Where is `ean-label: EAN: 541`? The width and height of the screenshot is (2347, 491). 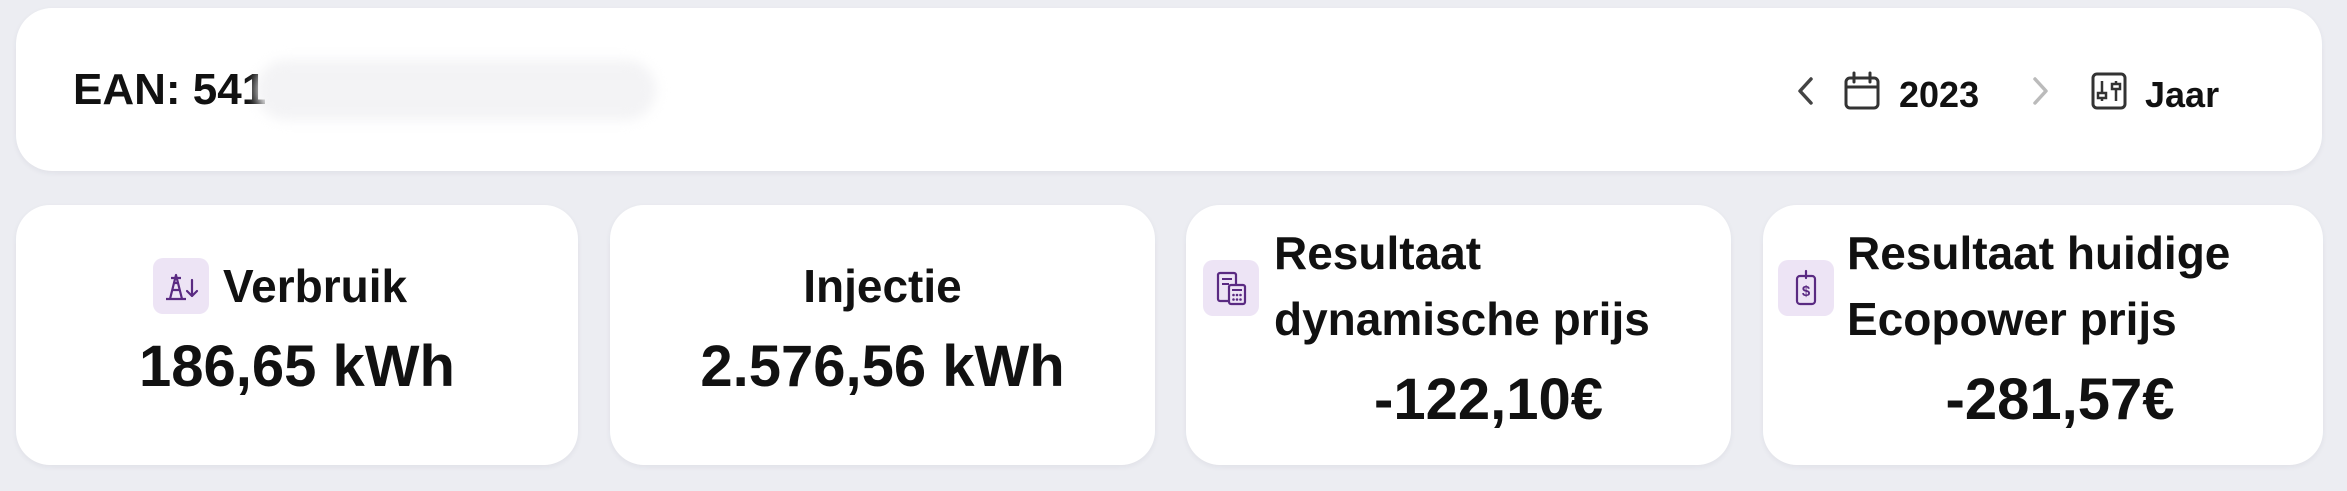
ean-label: EAN: 541 is located at coordinates (170, 89).